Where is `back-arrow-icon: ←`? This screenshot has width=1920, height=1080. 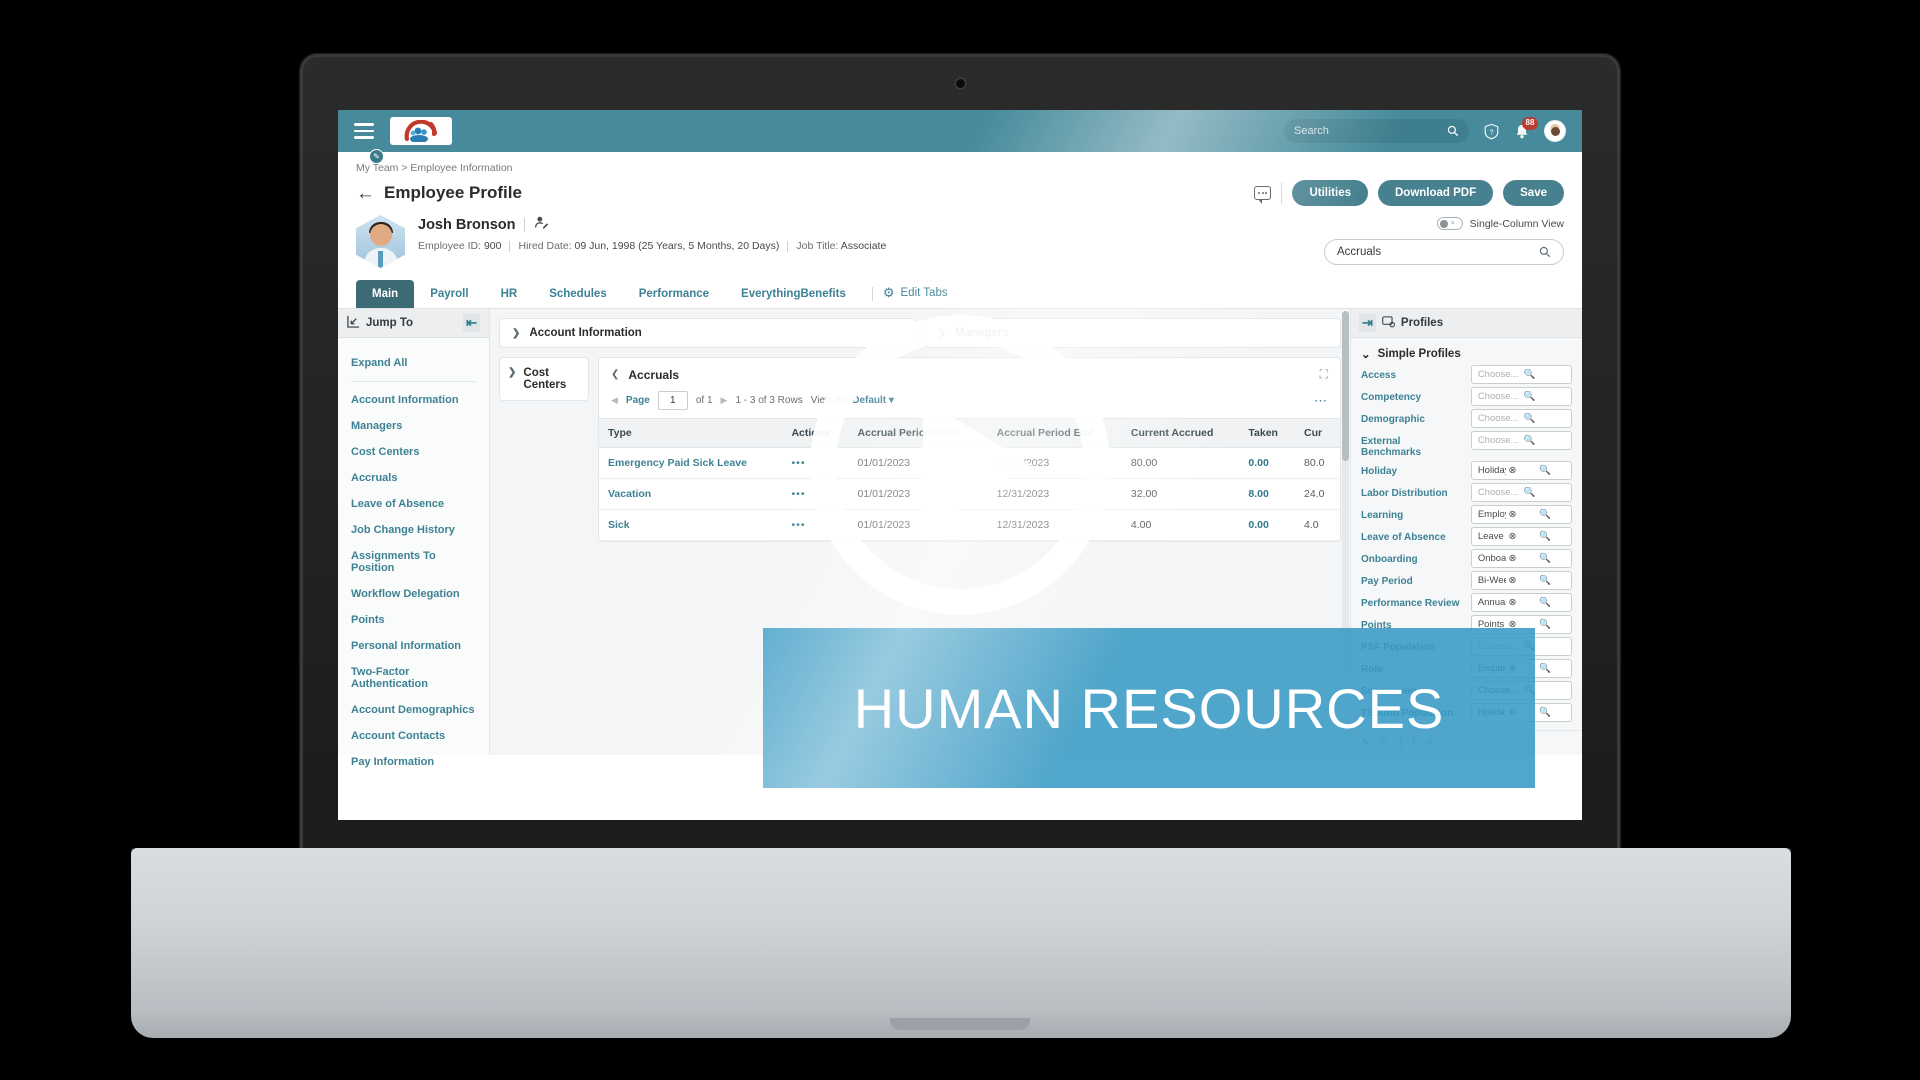 back-arrow-icon: ← is located at coordinates (365, 193).